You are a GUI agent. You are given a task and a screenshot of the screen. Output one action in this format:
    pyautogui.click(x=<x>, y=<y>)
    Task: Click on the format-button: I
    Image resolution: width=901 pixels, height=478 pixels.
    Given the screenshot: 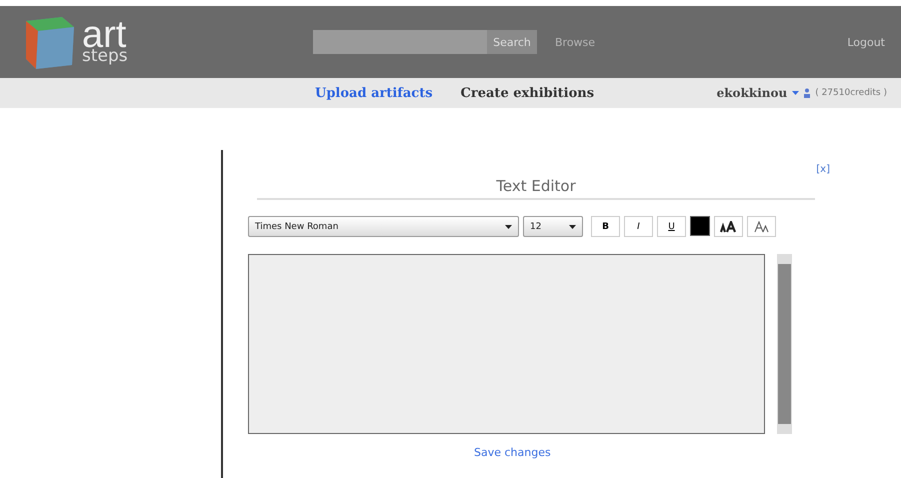 What is the action you would take?
    pyautogui.click(x=638, y=226)
    